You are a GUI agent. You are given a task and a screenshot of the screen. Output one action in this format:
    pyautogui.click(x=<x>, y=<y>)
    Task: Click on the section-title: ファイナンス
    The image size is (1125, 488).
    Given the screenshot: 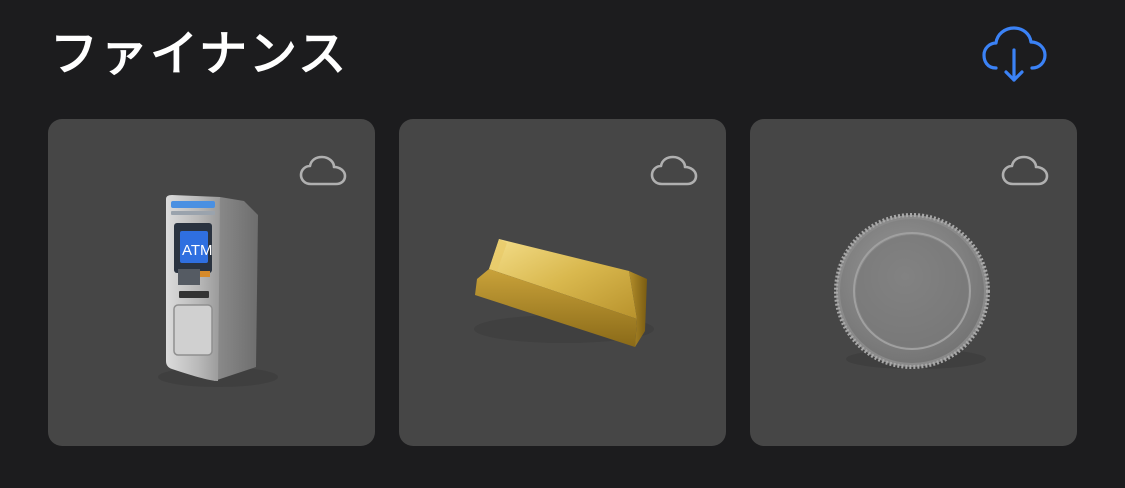 What is the action you would take?
    pyautogui.click(x=199, y=54)
    